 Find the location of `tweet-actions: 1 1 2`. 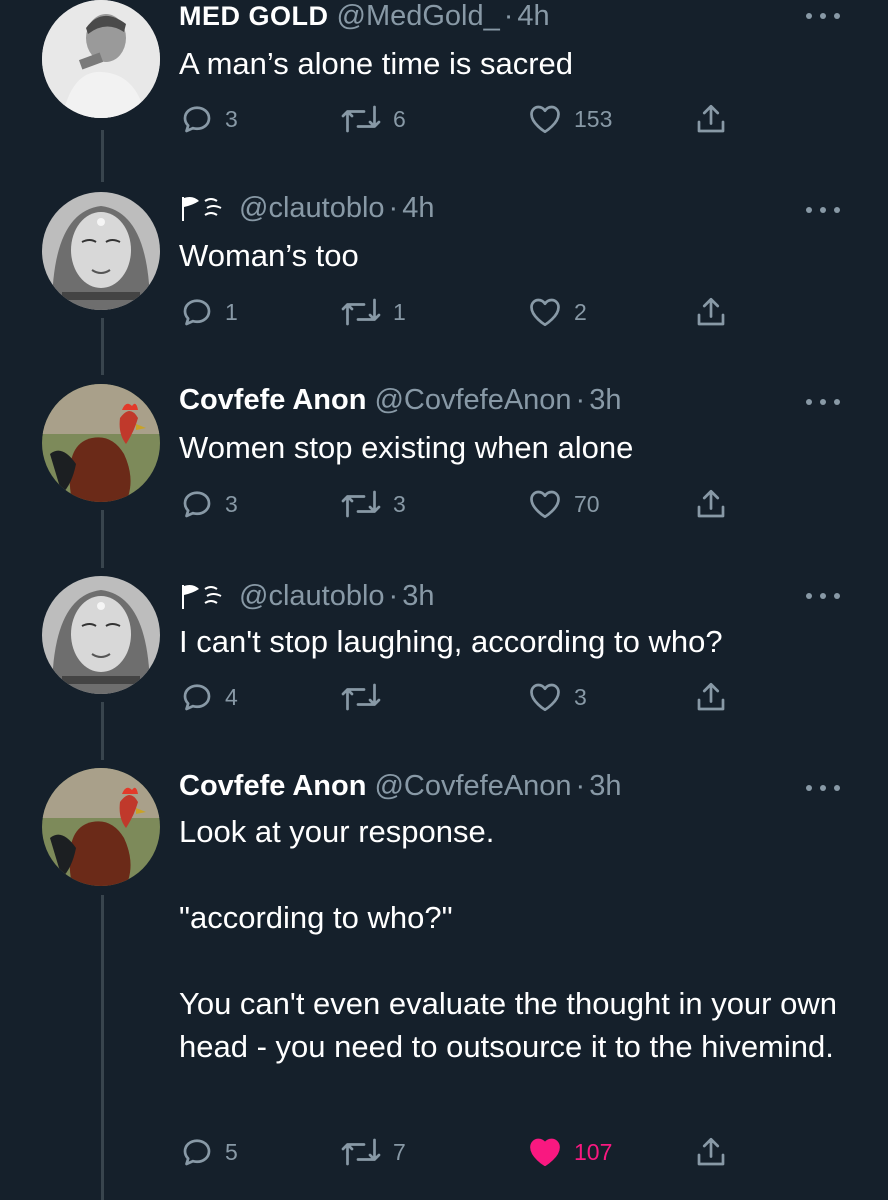

tweet-actions: 1 1 2 is located at coordinates (459, 312).